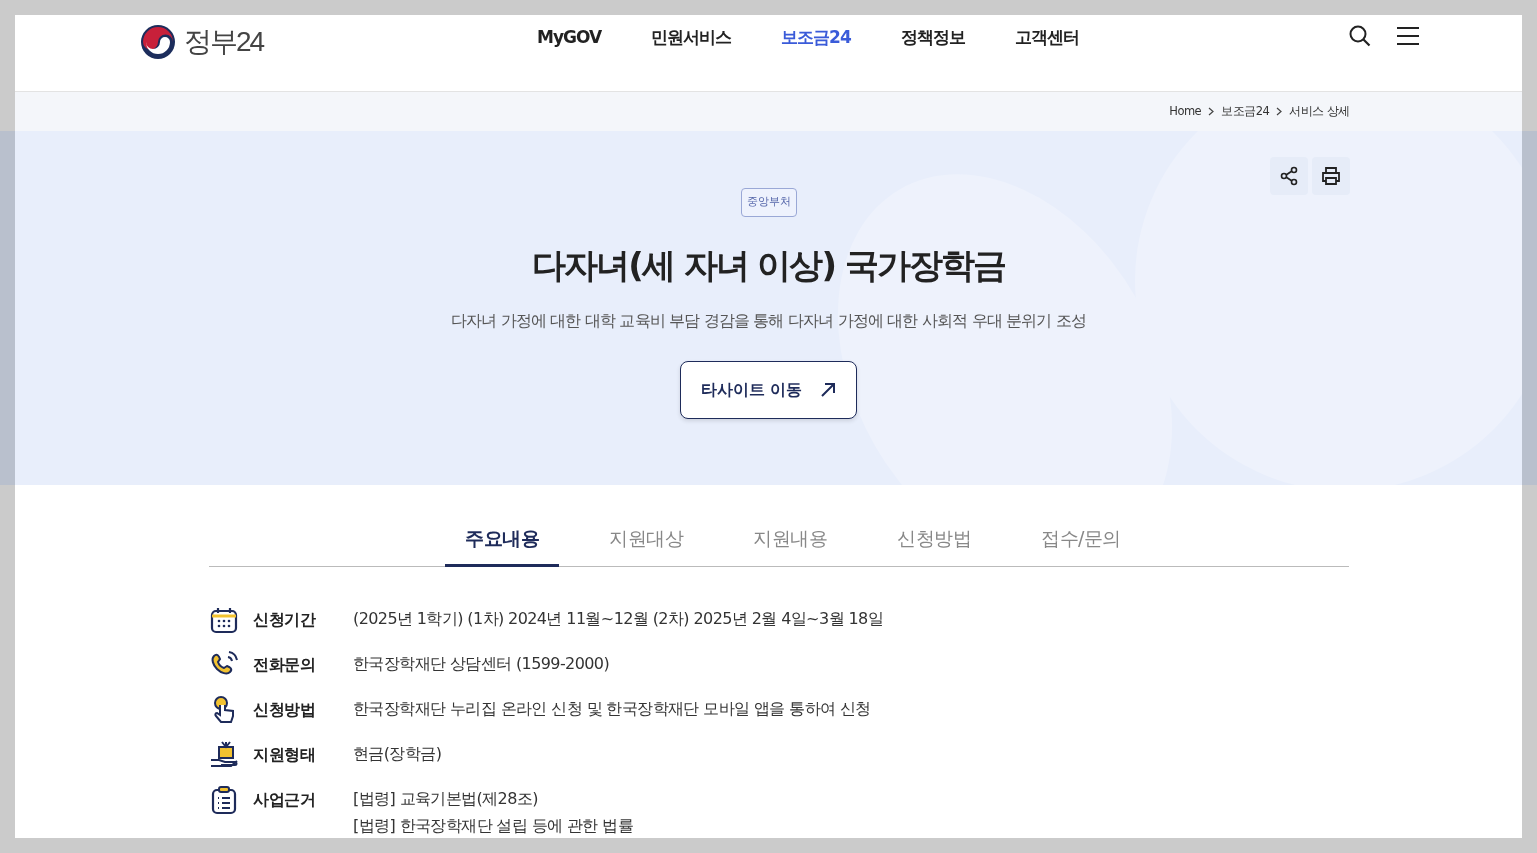 This screenshot has width=1537, height=853. I want to click on breadcrumb-link: 서비스 상세, so click(1319, 111).